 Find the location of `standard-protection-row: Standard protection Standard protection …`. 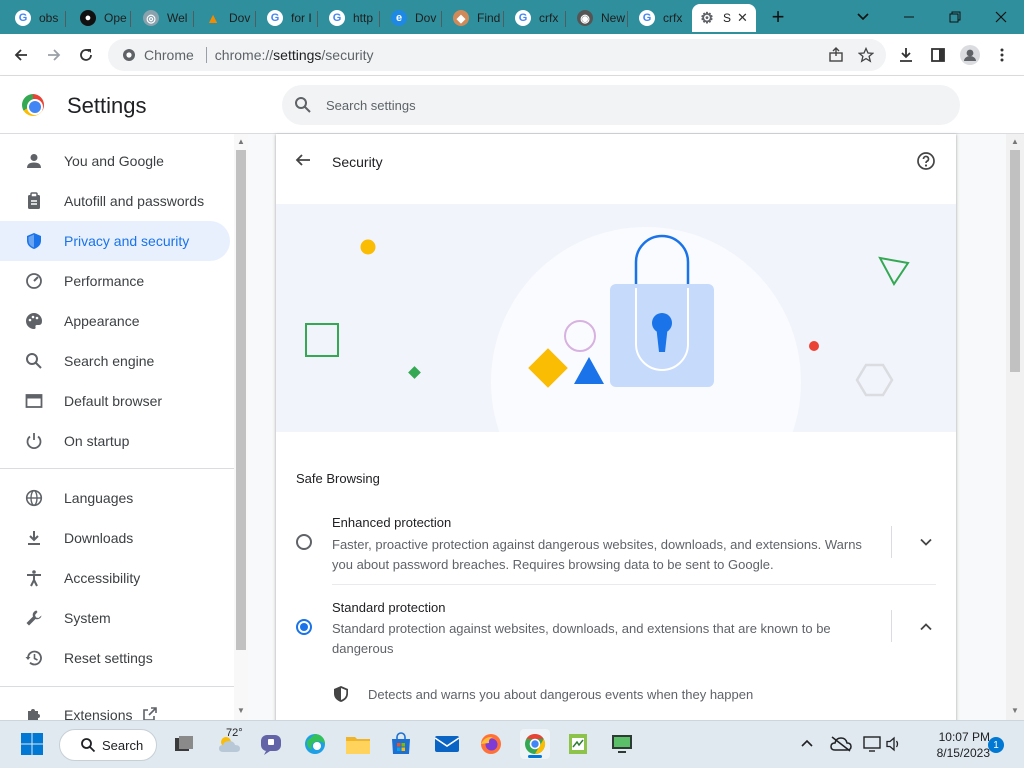

standard-protection-row: Standard protection Standard protection … is located at coordinates (616, 627).